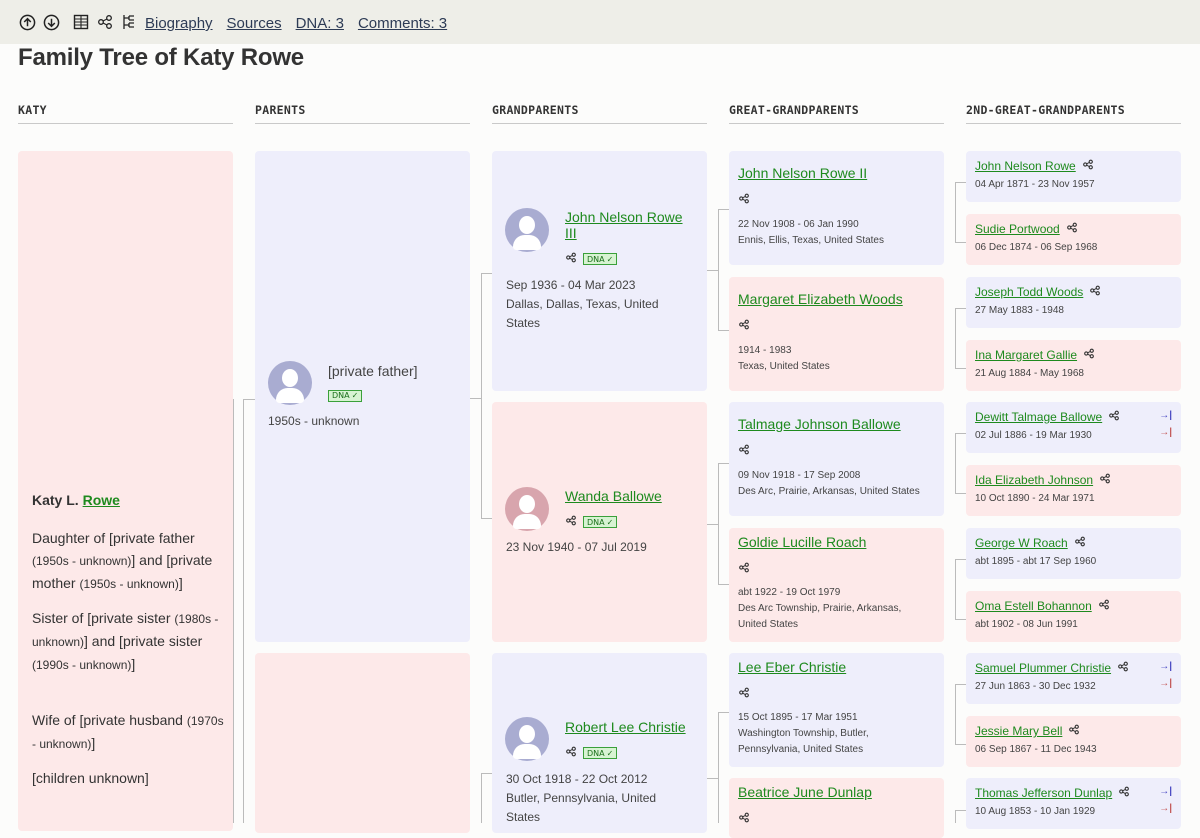  I want to click on place: Dallas, Dallas, Texas, United States, so click(582, 313).